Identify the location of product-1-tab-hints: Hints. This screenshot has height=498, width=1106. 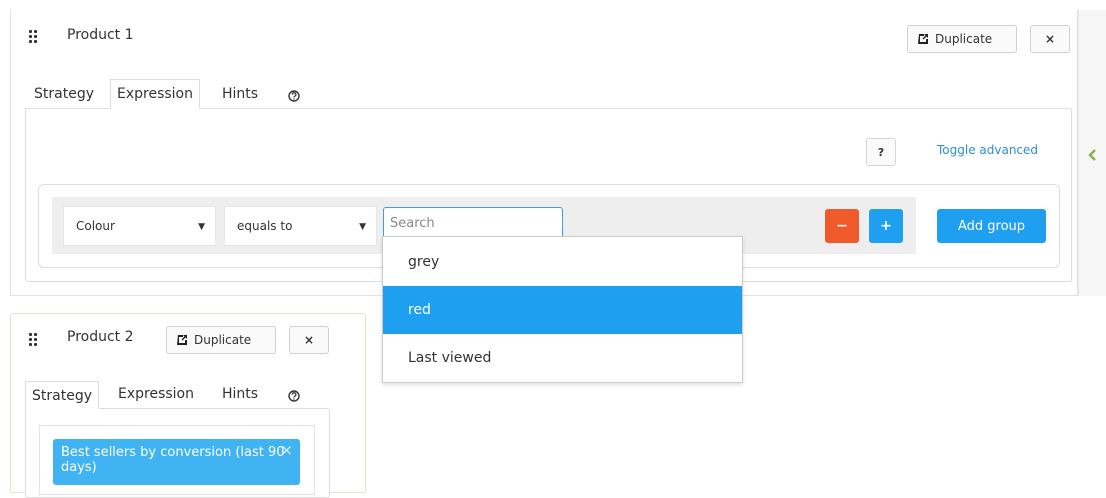
(240, 94).